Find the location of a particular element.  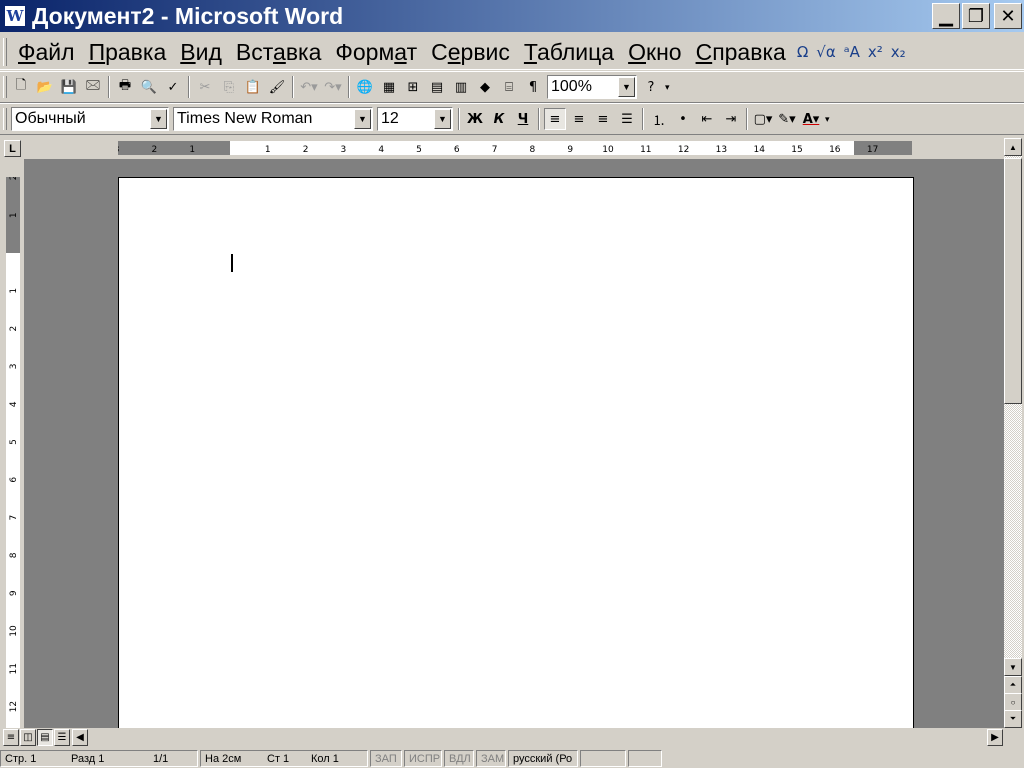

increase-indent-icon: ⇥ is located at coordinates (731, 119).